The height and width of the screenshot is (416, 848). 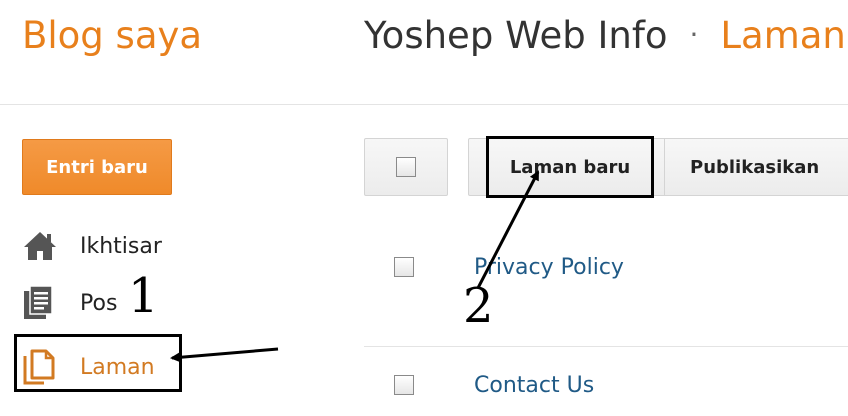 I want to click on sidebar-item-posts: Pos, so click(x=69, y=303).